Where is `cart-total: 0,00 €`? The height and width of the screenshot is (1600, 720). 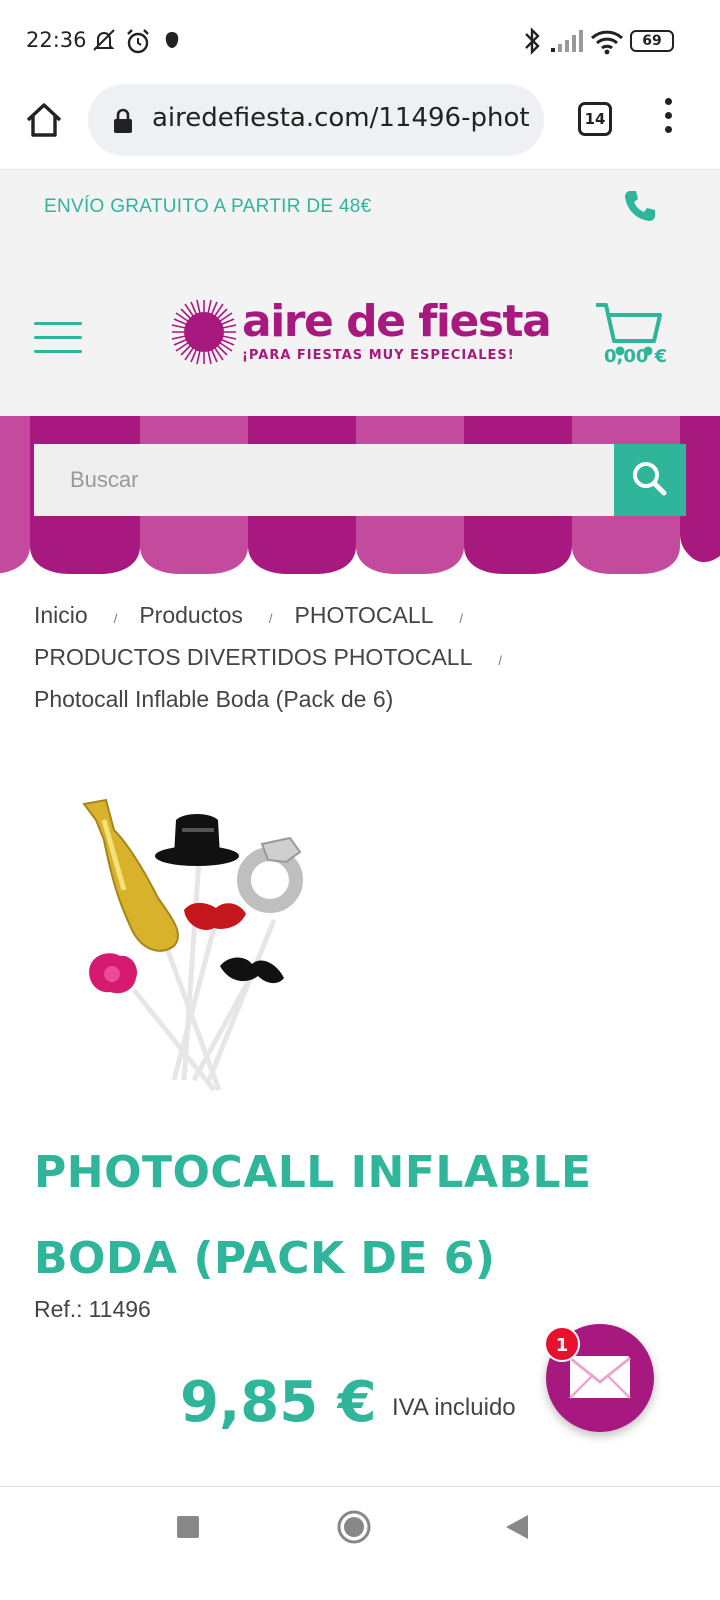 cart-total: 0,00 € is located at coordinates (635, 356).